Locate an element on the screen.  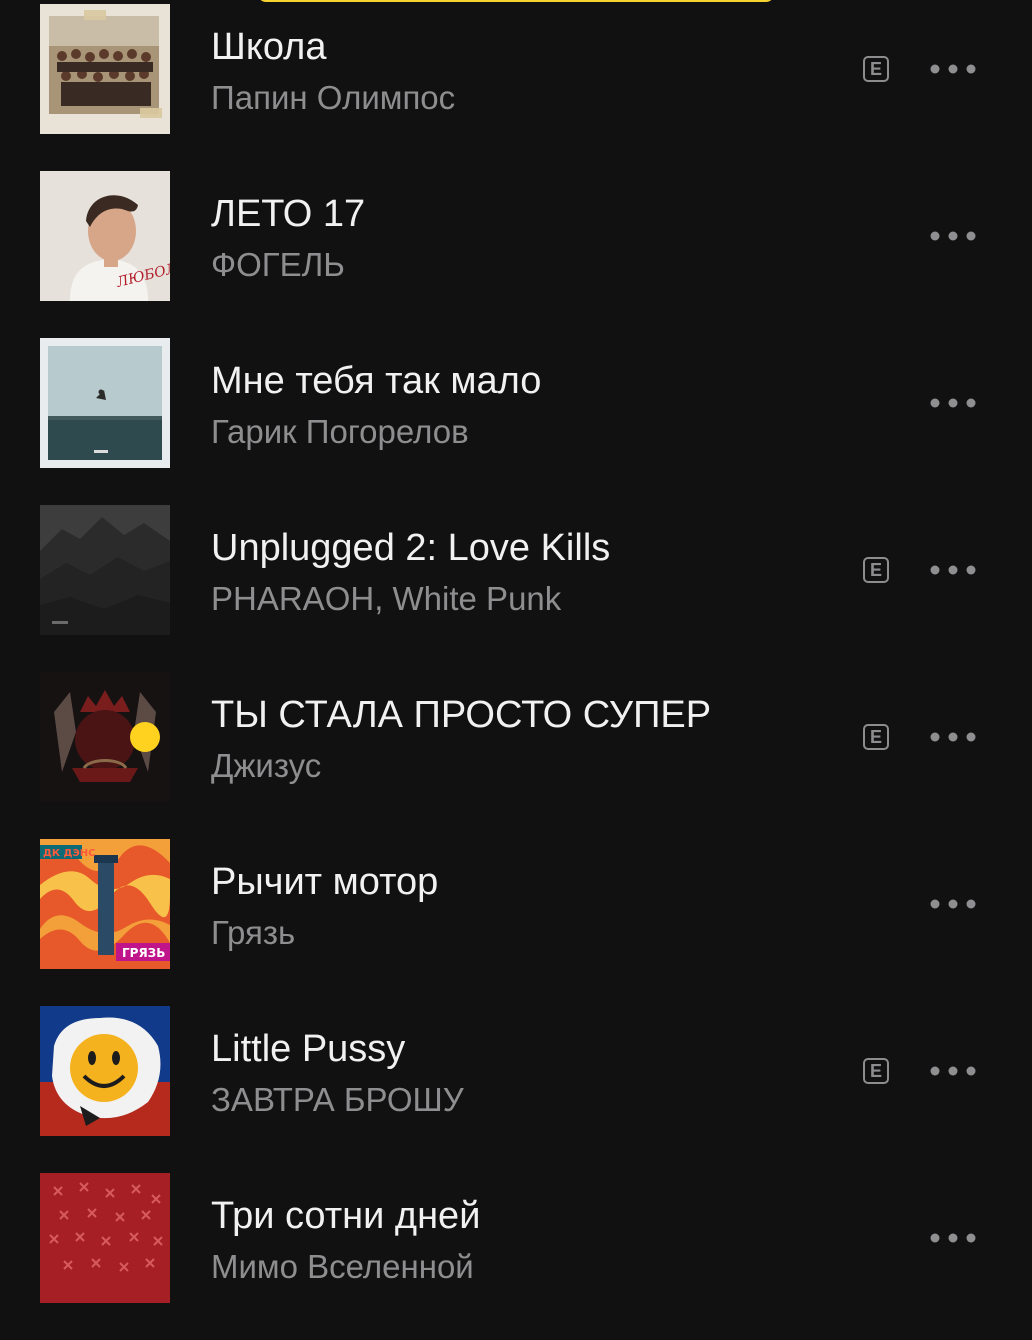
track-row: Little Pussy ЗАВТРА БРОШУ E is located at coordinates (516, 1089).